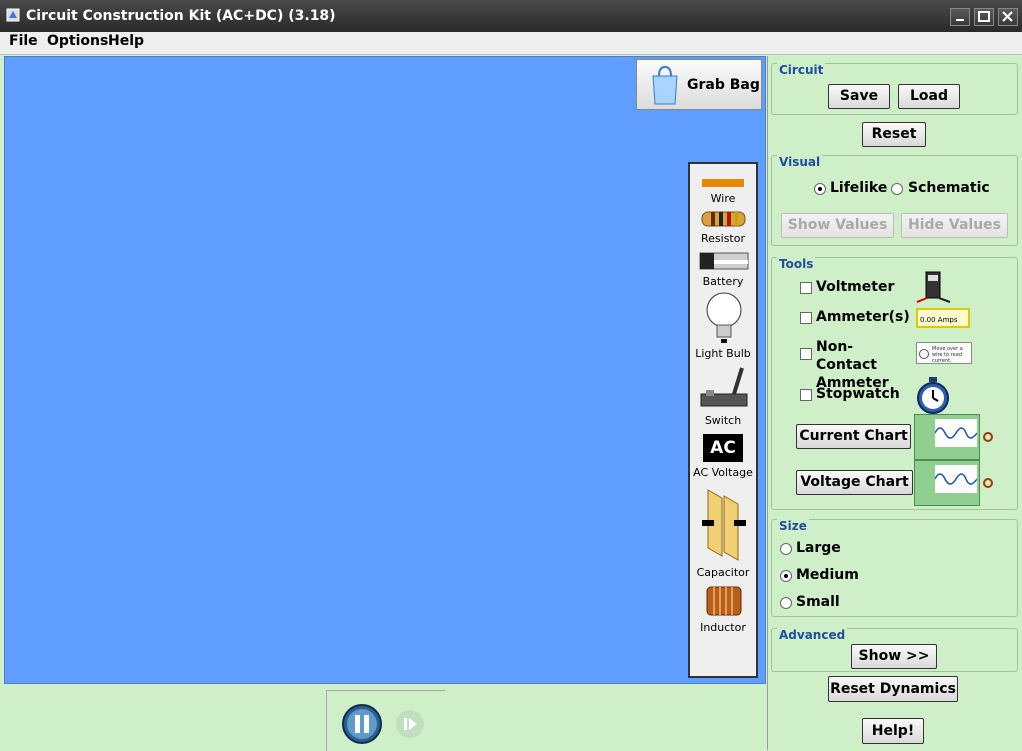 The width and height of the screenshot is (1022, 751). What do you see at coordinates (665, 85) in the screenshot?
I see `shopping-bag-icon` at bounding box center [665, 85].